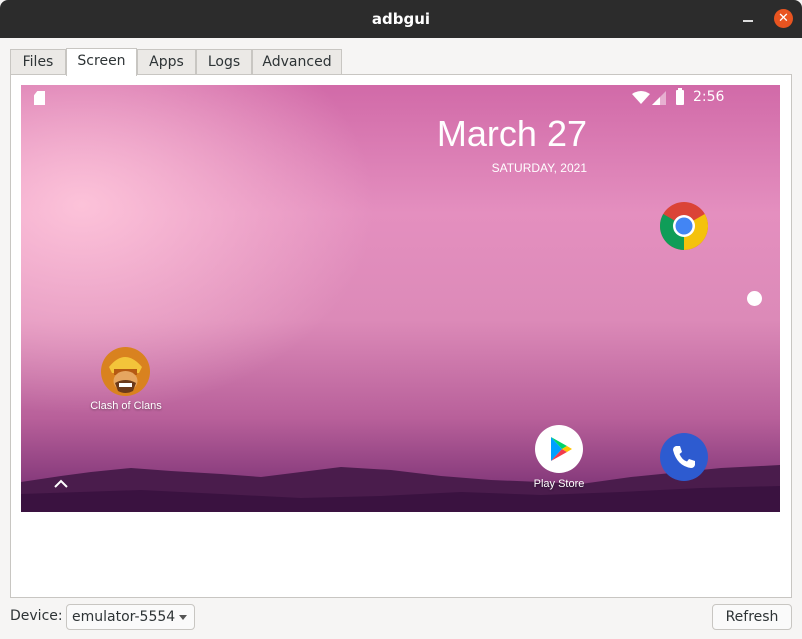 The height and width of the screenshot is (639, 802). What do you see at coordinates (641, 97) in the screenshot?
I see `wifi-icon` at bounding box center [641, 97].